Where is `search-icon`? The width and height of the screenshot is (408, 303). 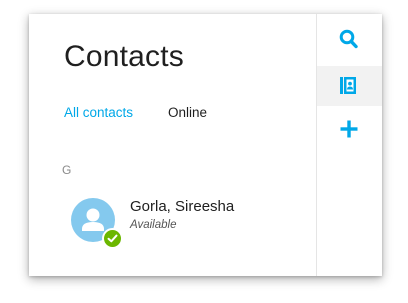 search-icon is located at coordinates (348, 39).